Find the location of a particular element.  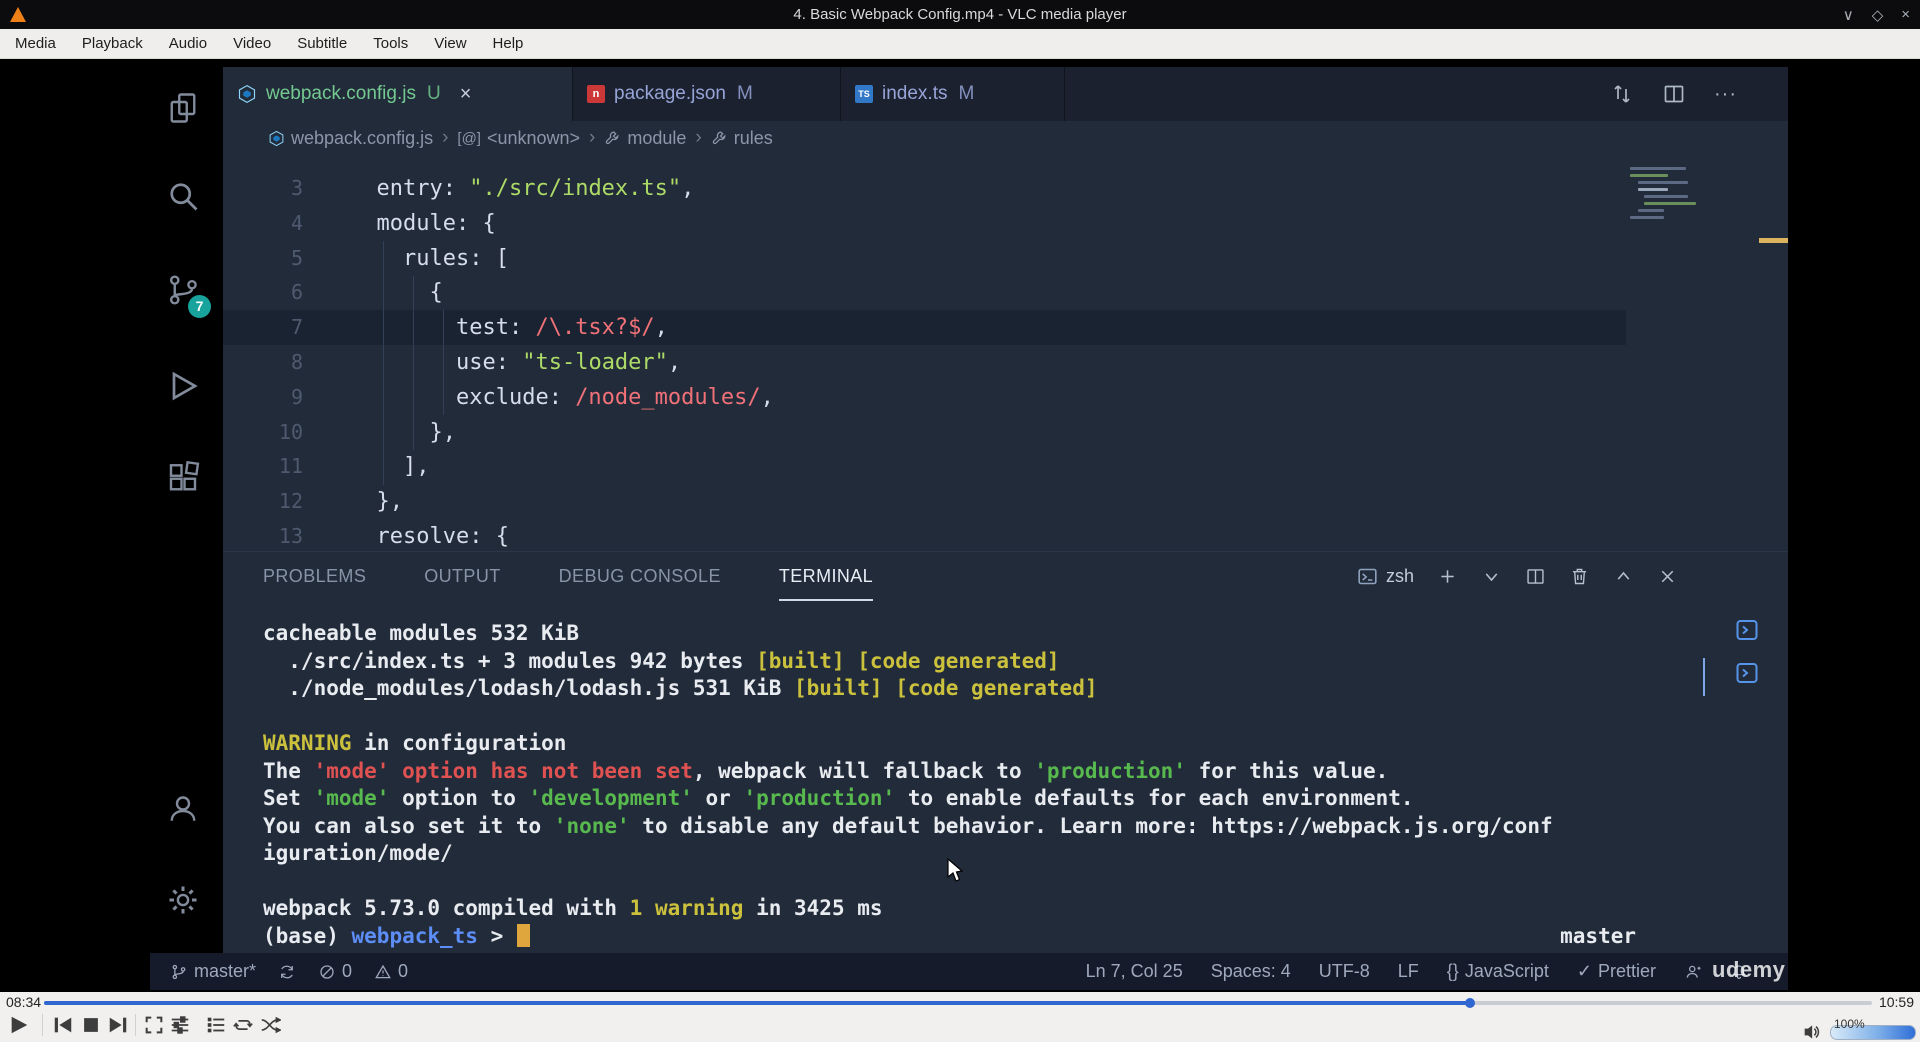

menu-playback: Playback is located at coordinates (112, 44).